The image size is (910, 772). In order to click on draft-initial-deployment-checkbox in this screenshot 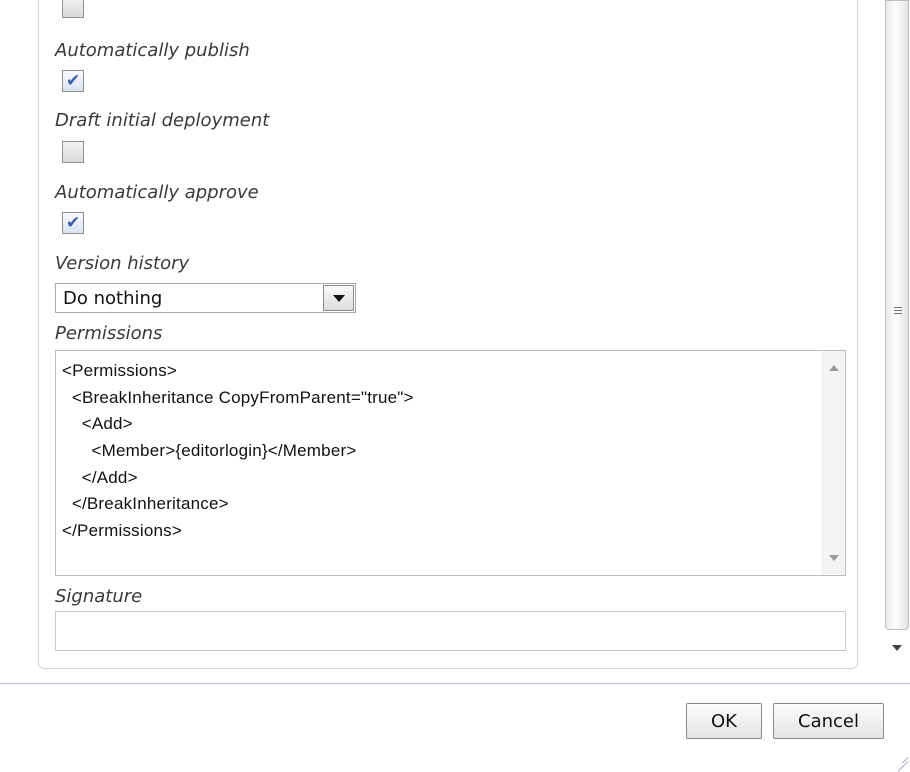, I will do `click(73, 152)`.